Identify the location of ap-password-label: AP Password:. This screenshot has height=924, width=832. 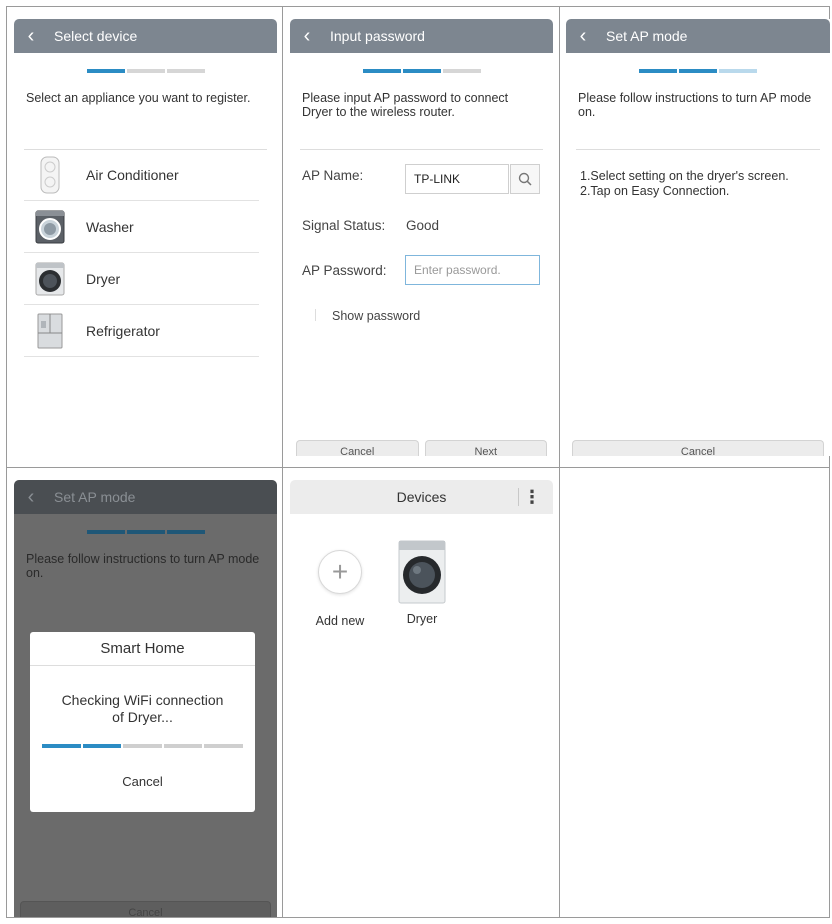
(344, 270).